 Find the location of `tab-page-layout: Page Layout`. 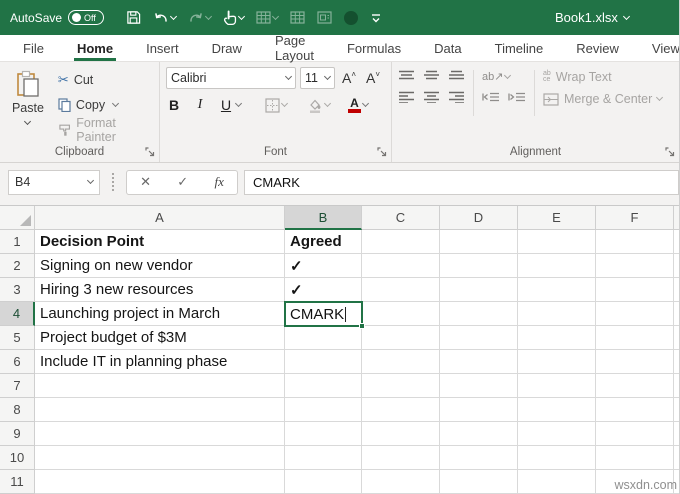

tab-page-layout: Page Layout is located at coordinates (294, 48).